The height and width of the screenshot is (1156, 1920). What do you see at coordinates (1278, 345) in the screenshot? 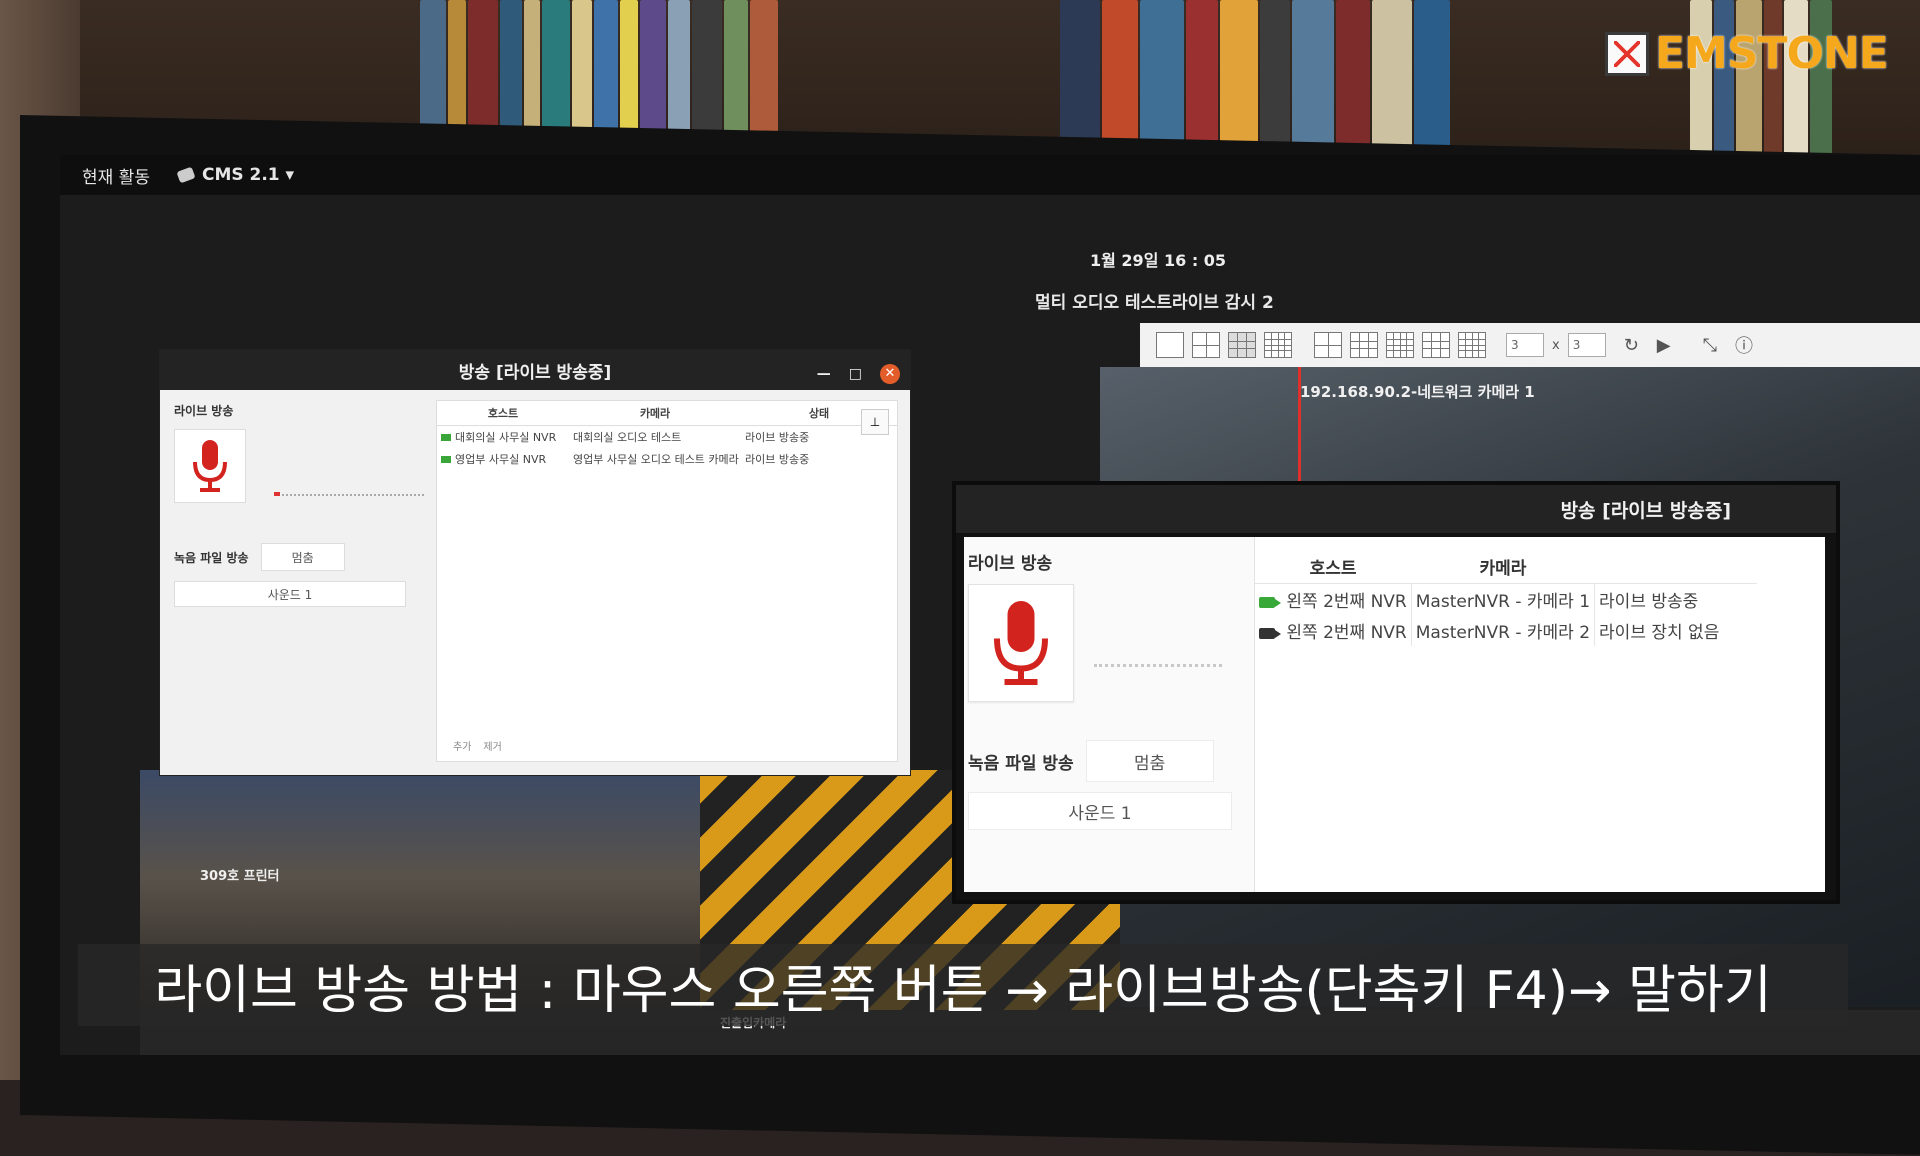
I see `grid-16-icon` at bounding box center [1278, 345].